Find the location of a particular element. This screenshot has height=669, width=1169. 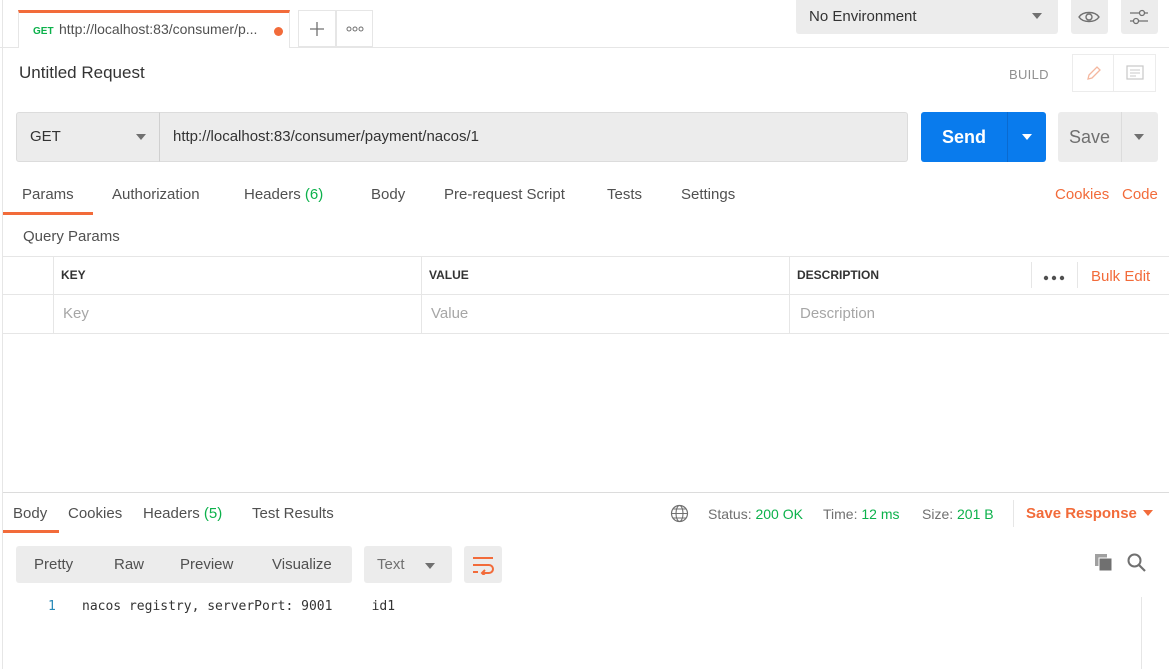

eye-icon is located at coordinates (1089, 17).